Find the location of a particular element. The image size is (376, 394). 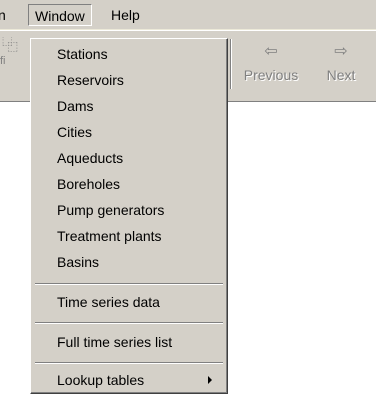

menu-item-label: Lookup tables is located at coordinates (101, 380).